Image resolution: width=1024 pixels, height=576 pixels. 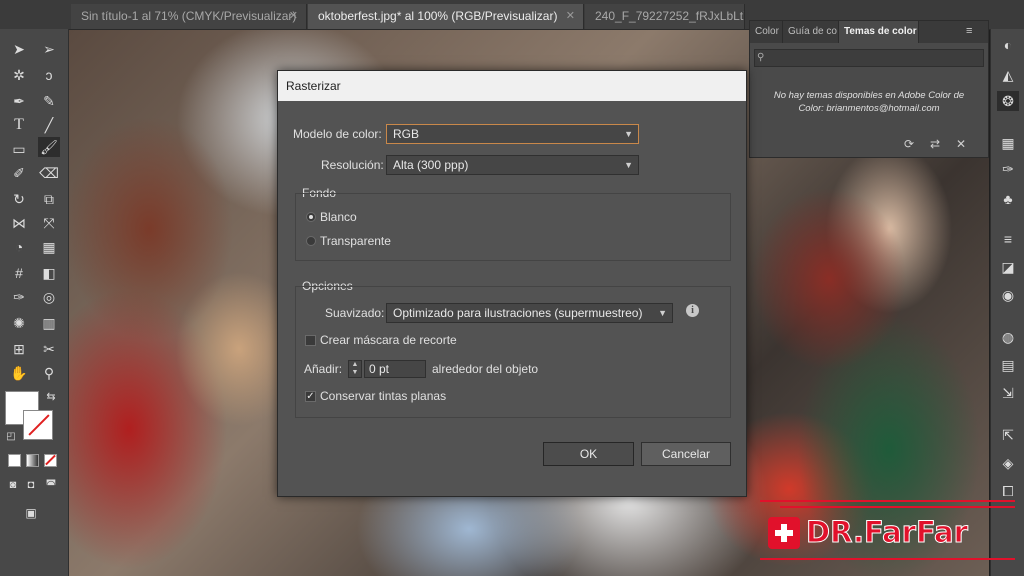 I want to click on libraries-icon: ◍, so click(x=1008, y=337).